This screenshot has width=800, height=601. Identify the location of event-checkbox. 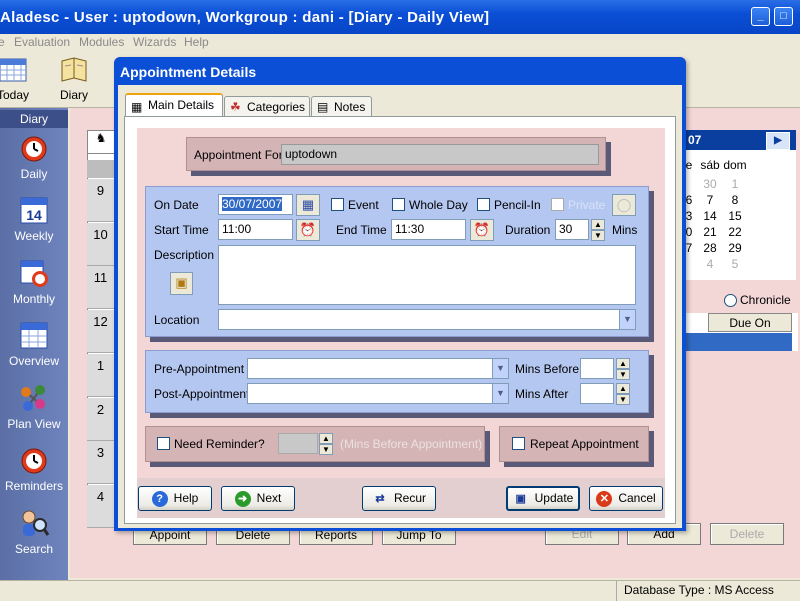
(337, 204).